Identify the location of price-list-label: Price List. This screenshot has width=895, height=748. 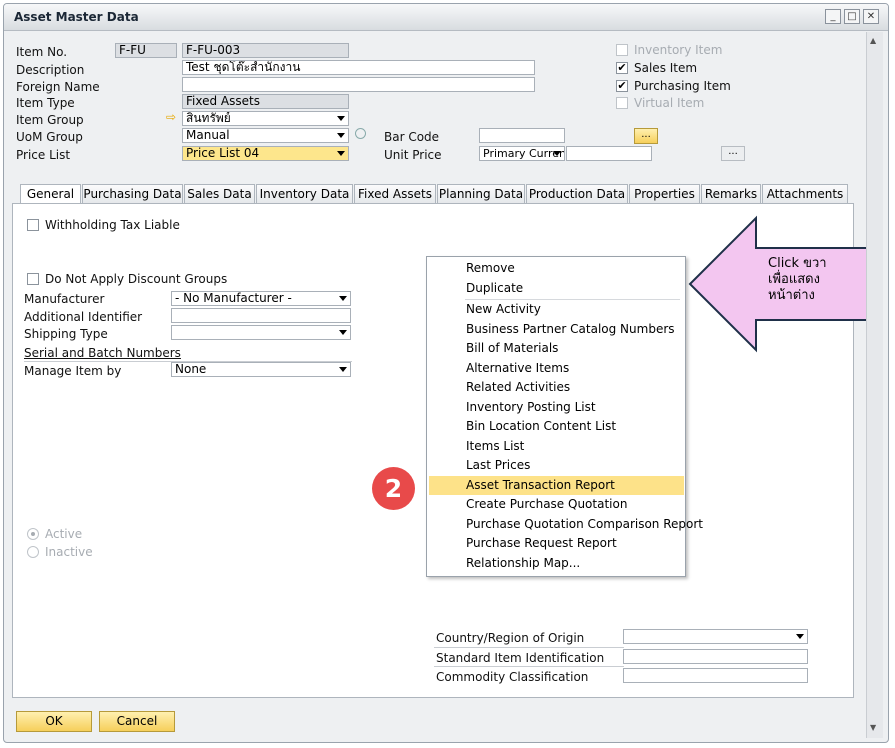
(43, 155).